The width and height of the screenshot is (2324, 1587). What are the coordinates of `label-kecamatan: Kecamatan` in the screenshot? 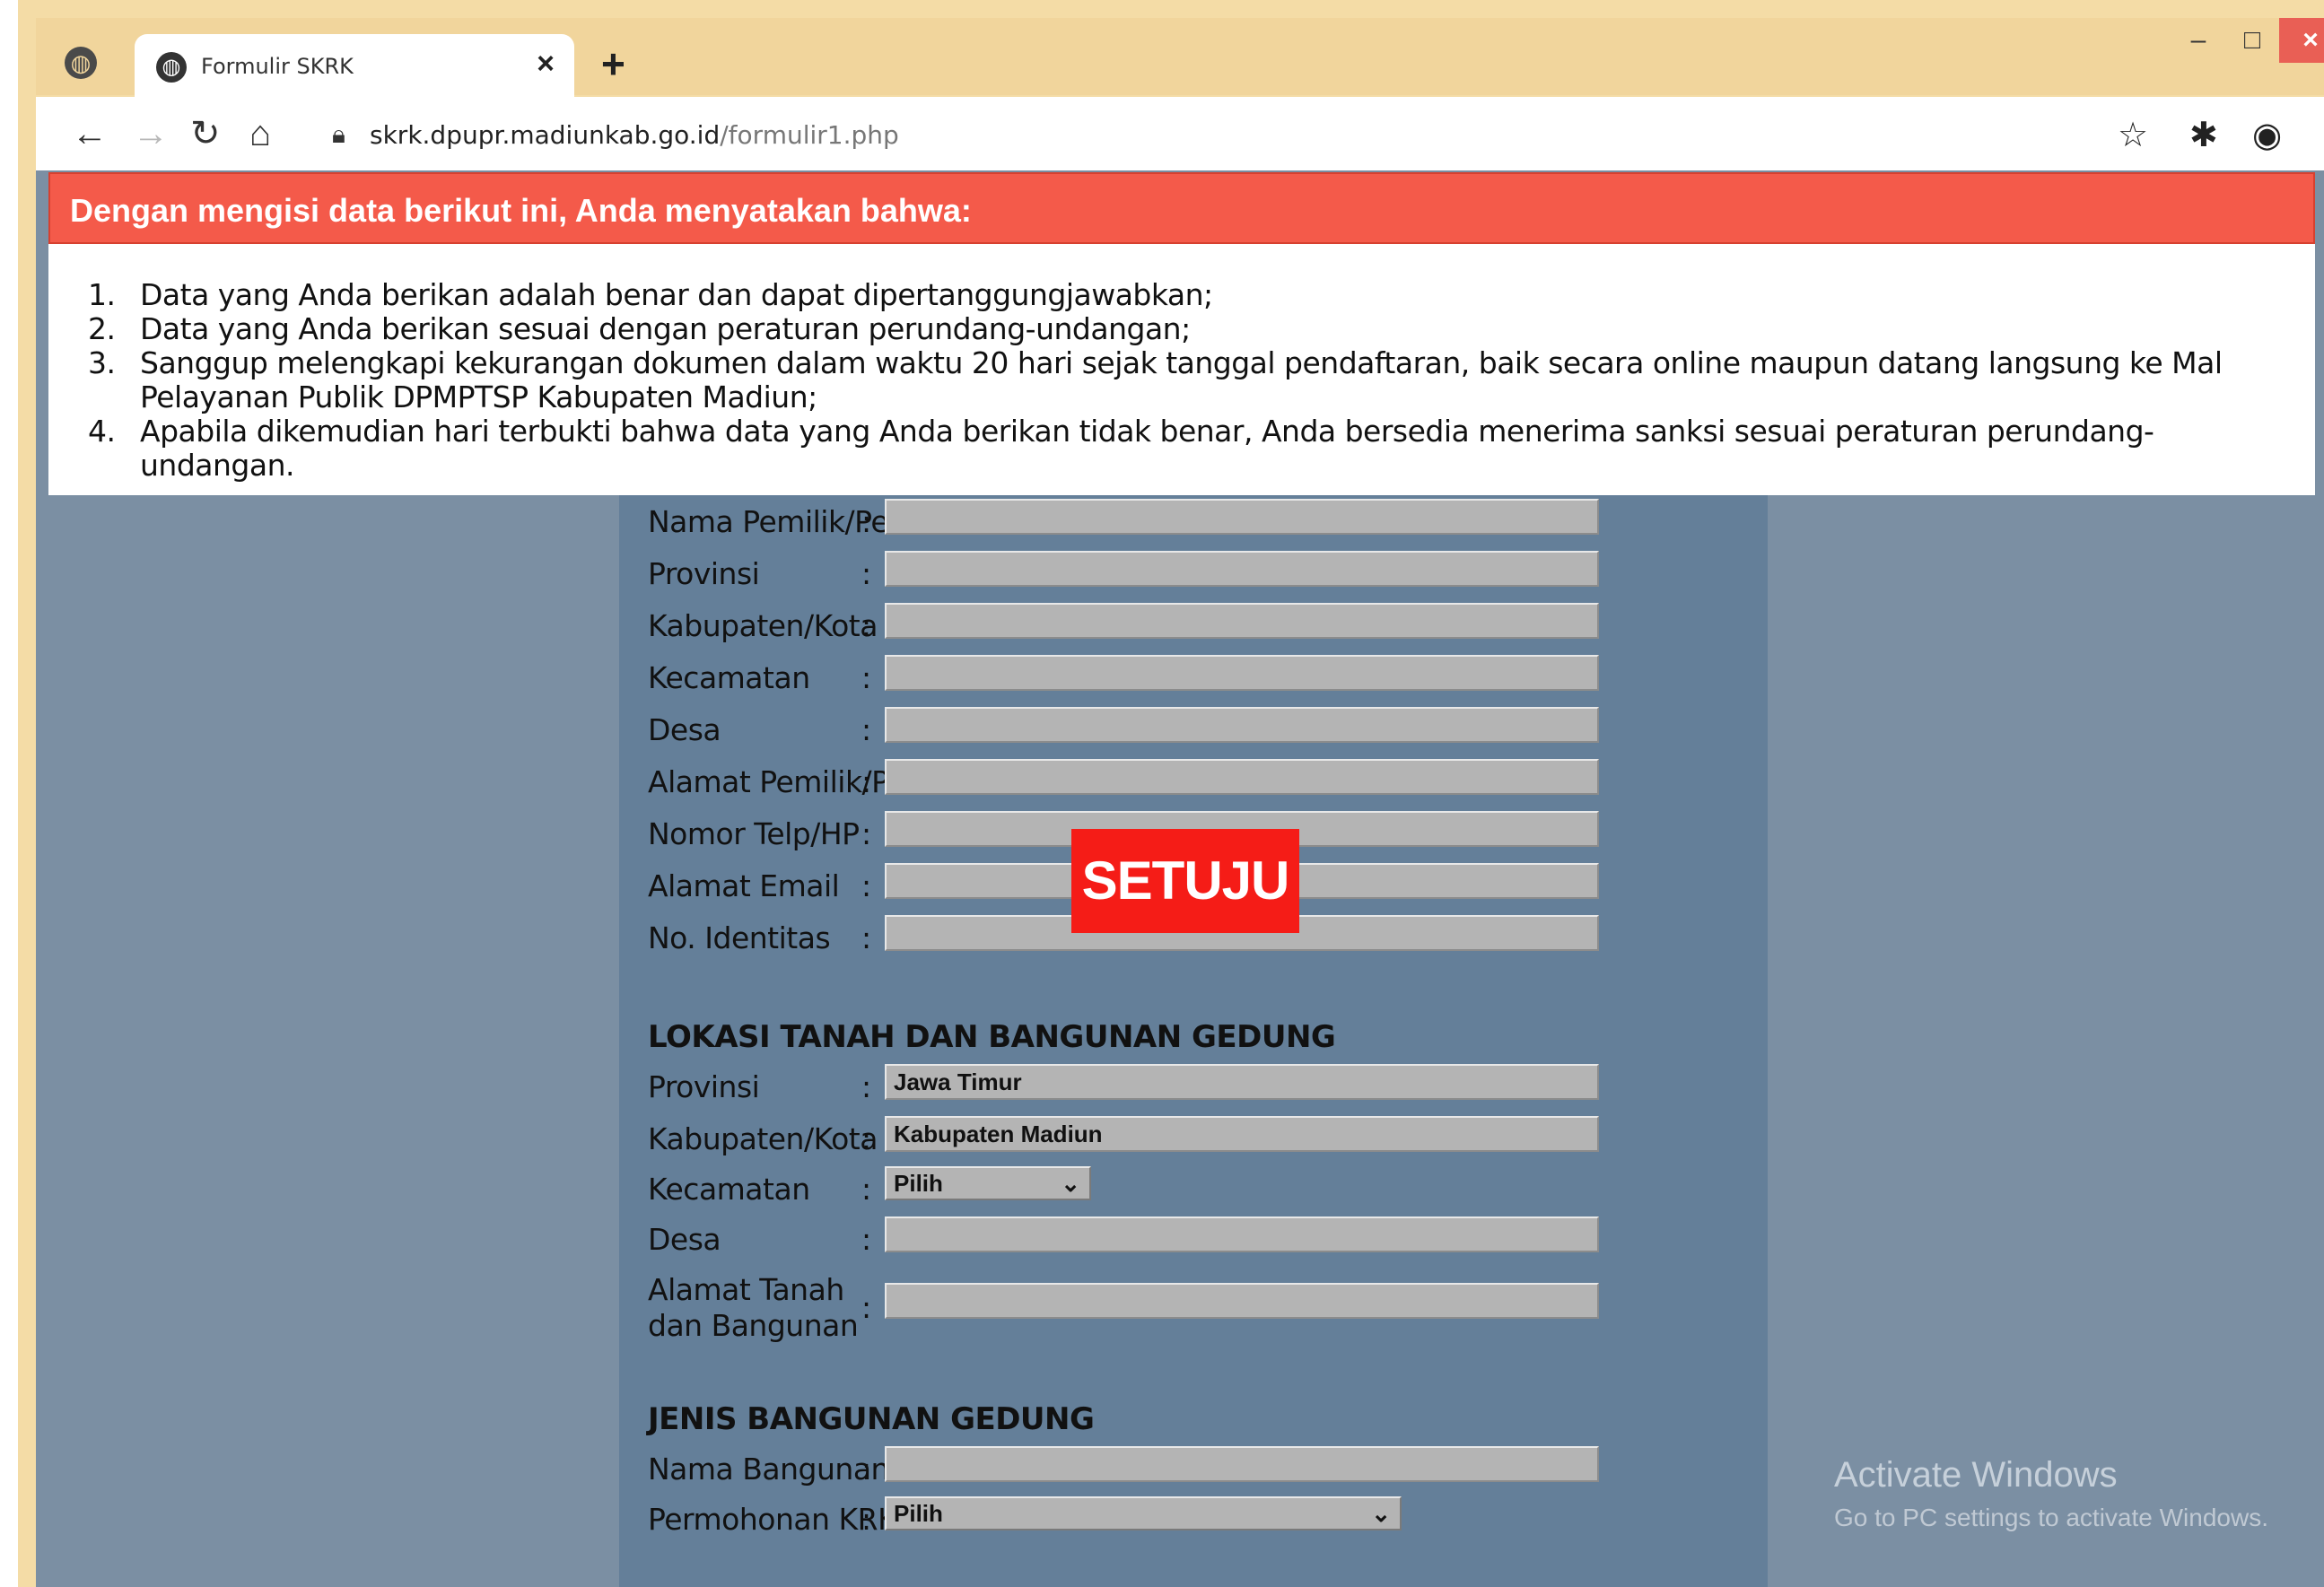 It's located at (729, 677).